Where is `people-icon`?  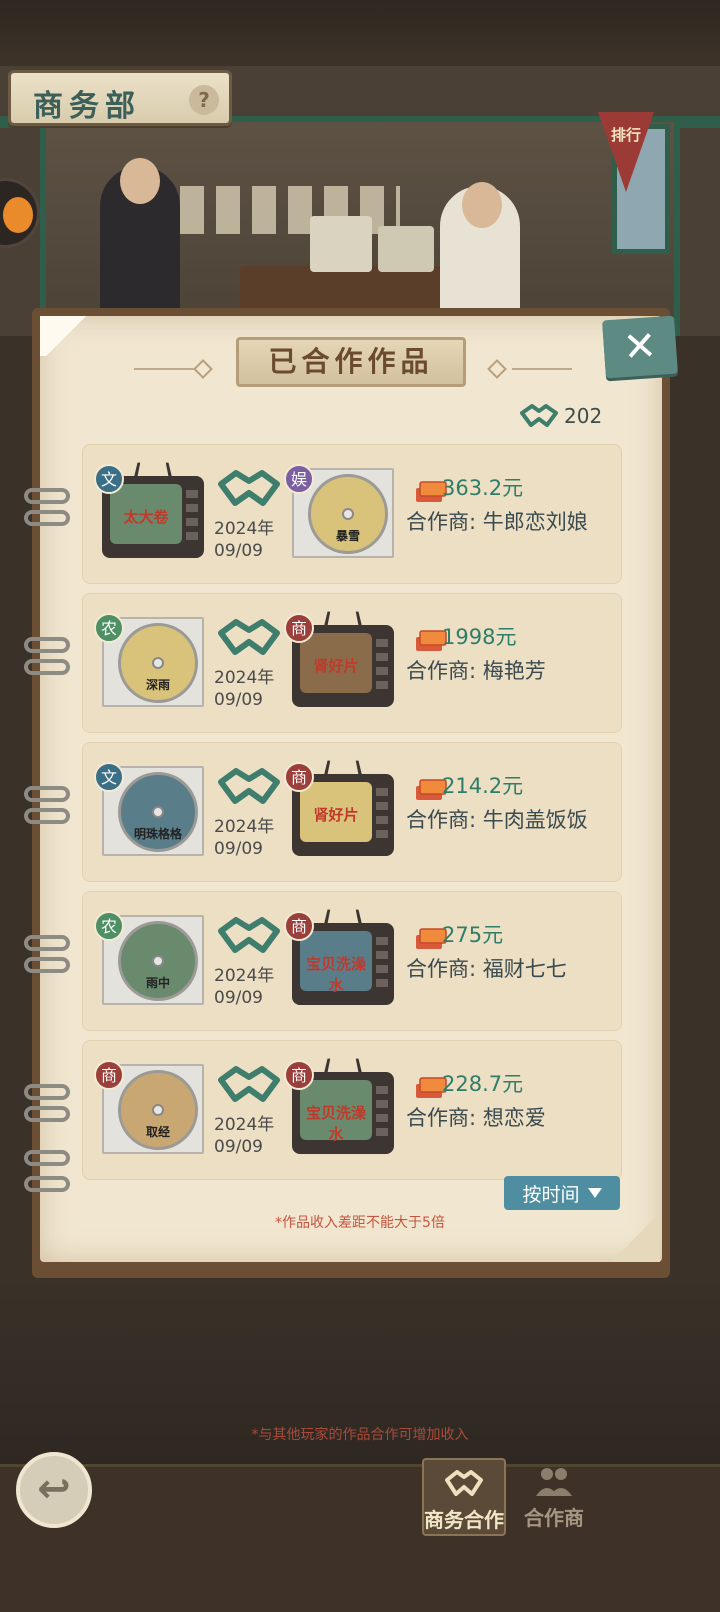 people-icon is located at coordinates (554, 1482).